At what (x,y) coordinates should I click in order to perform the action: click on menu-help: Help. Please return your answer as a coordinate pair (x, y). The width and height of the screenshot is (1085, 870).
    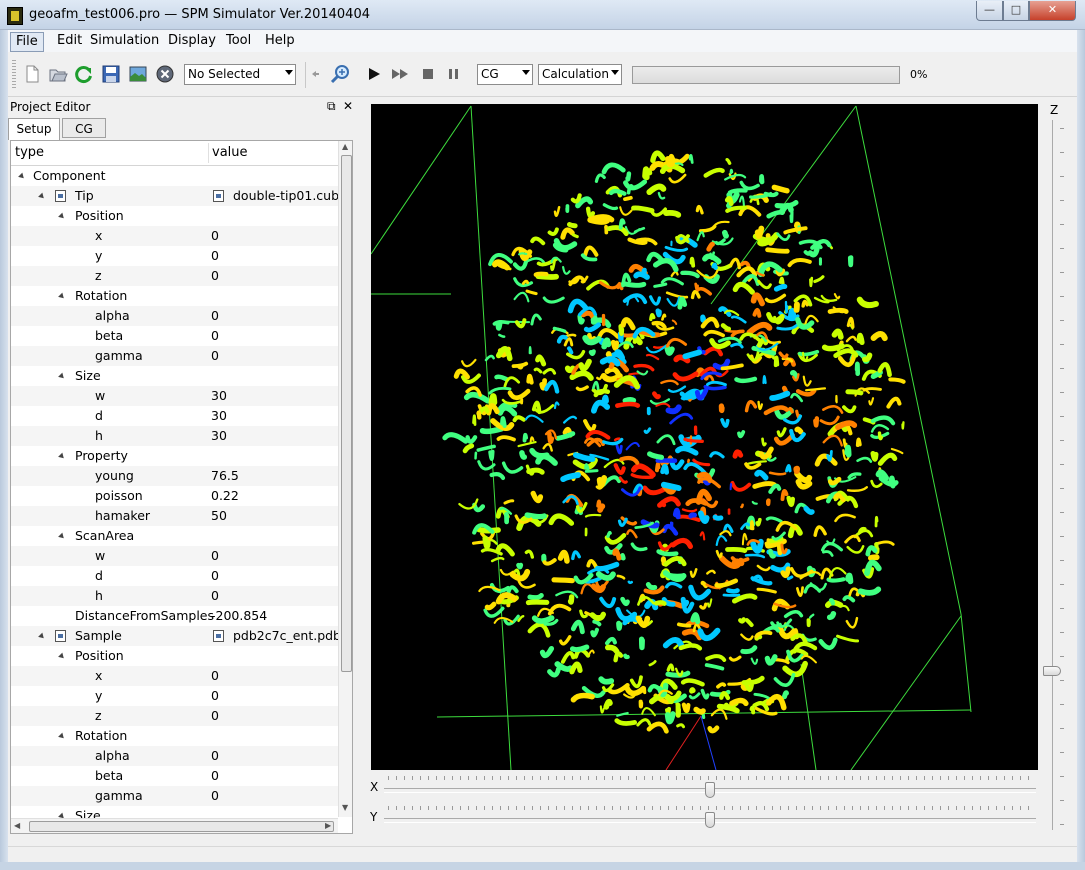
    Looking at the image, I should click on (280, 41).